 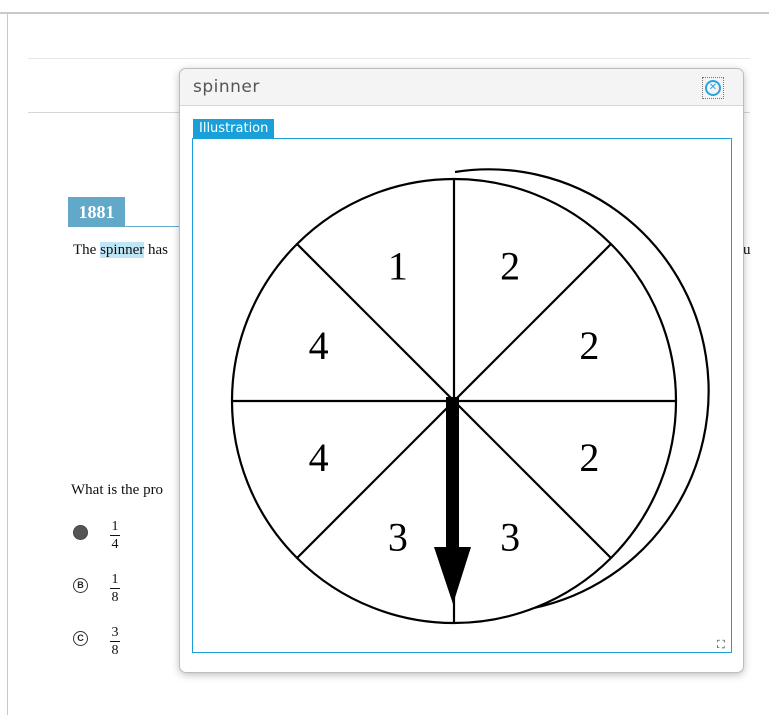 What do you see at coordinates (398, 266) in the screenshot?
I see `spinner-section-label: 1` at bounding box center [398, 266].